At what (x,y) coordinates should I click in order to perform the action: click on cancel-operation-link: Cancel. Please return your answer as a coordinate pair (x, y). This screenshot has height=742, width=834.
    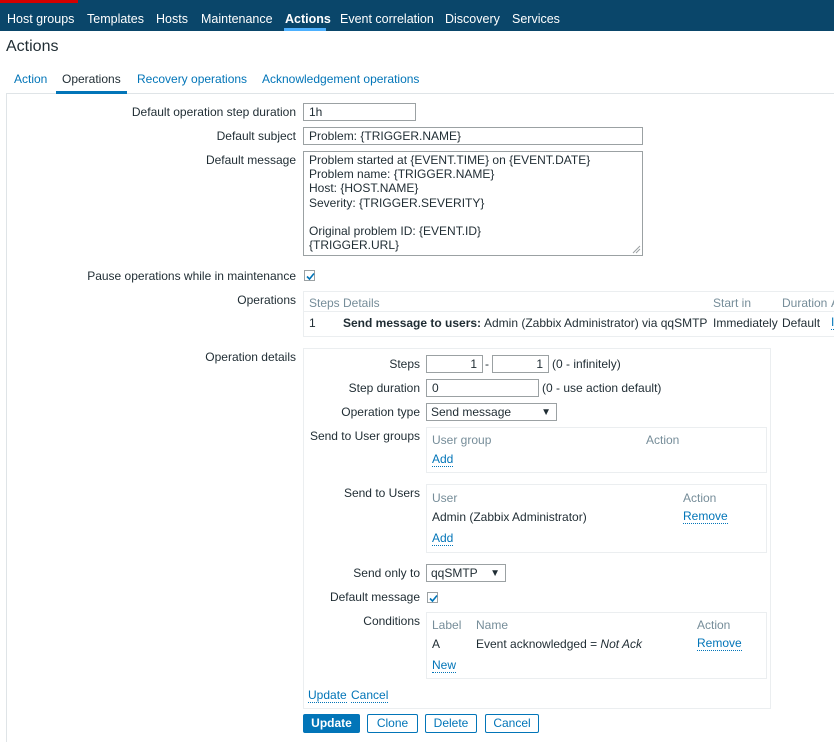
    Looking at the image, I should click on (370, 696).